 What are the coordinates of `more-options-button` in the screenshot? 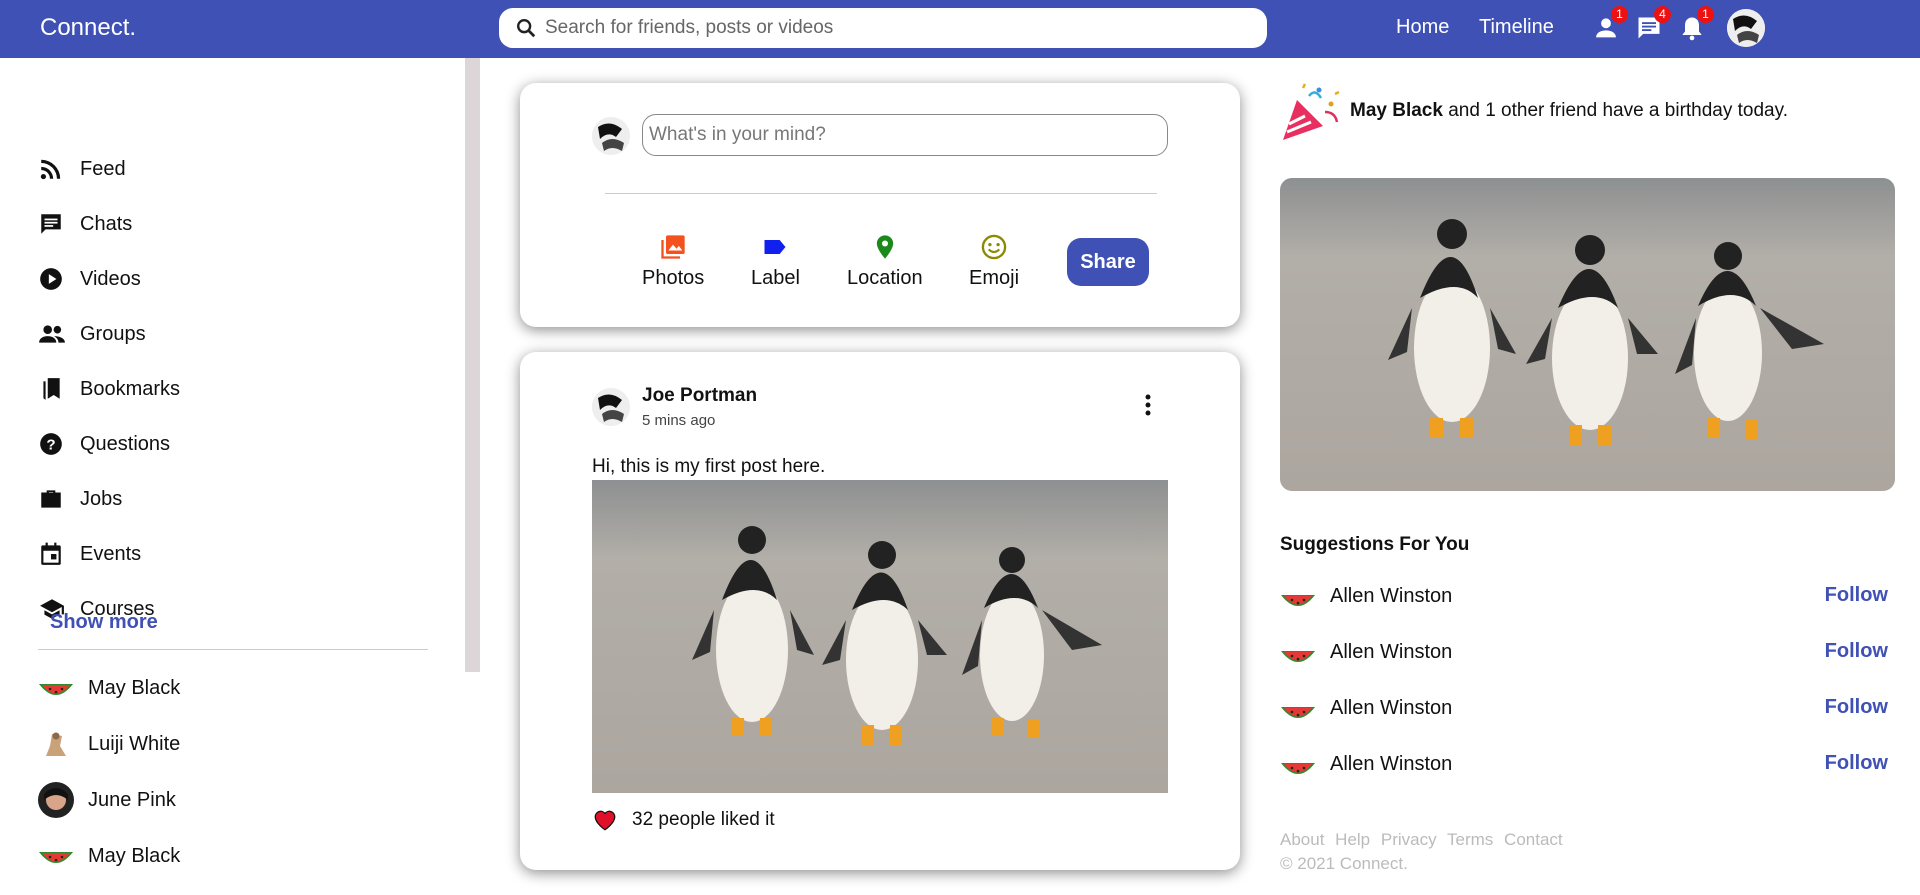 It's located at (1148, 405).